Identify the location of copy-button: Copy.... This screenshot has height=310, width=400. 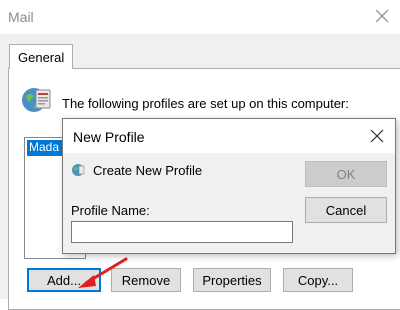
(318, 280).